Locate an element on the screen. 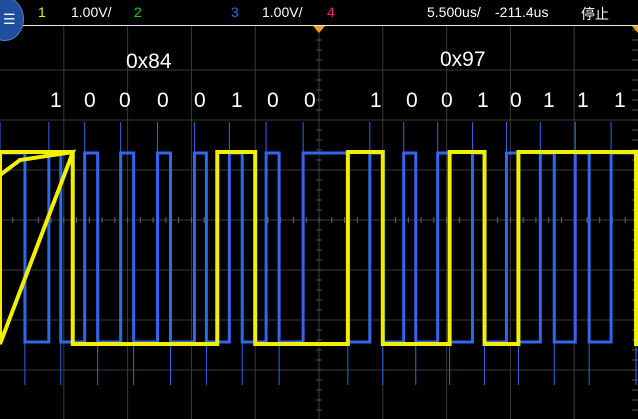 This screenshot has width=638, height=419. ch2-label: 2 is located at coordinates (138, 12).